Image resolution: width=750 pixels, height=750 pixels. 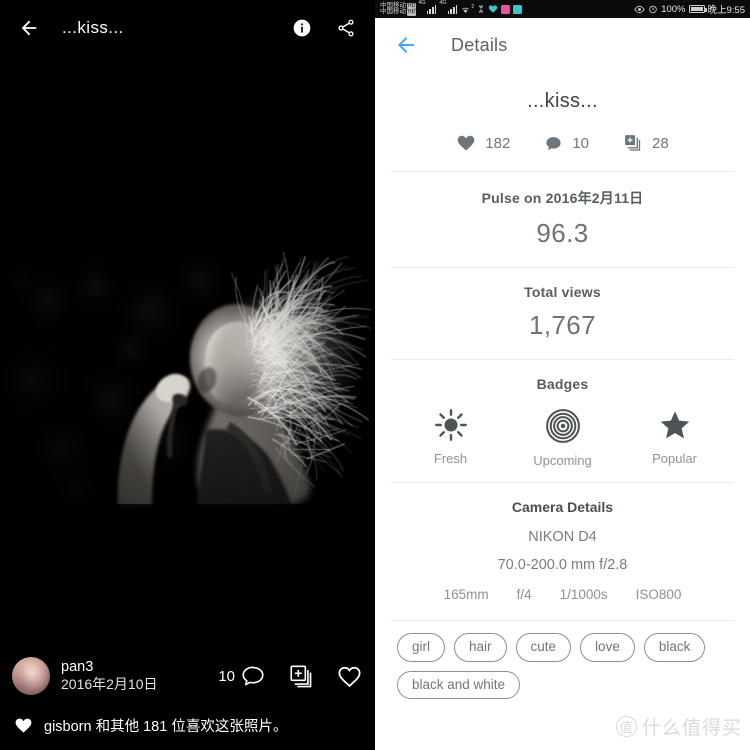 What do you see at coordinates (473, 6) in the screenshot?
I see `wifi-superscript: 2` at bounding box center [473, 6].